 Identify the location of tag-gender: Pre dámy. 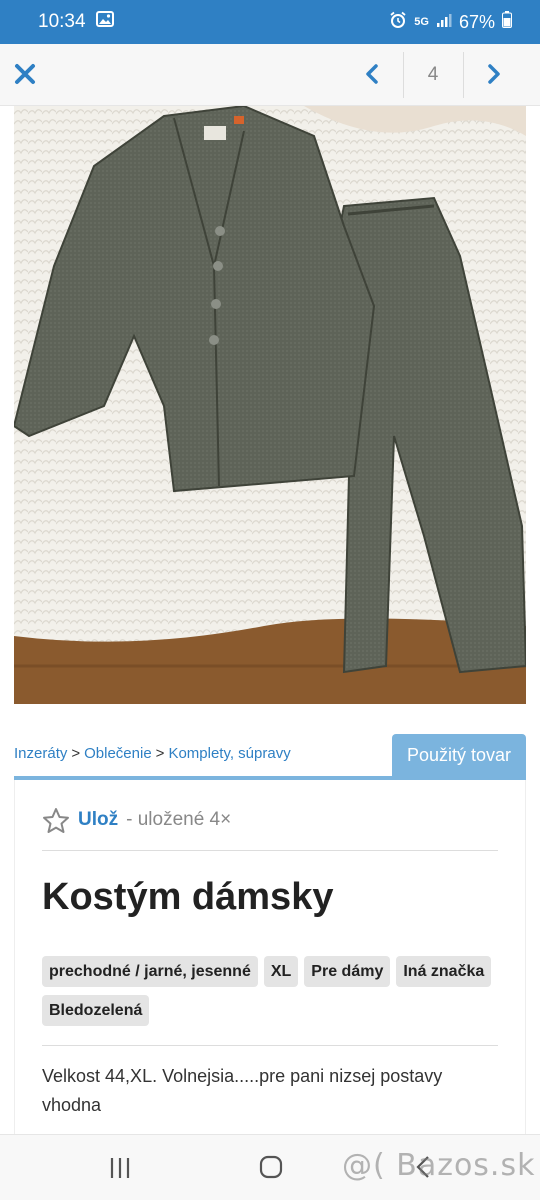
(347, 971).